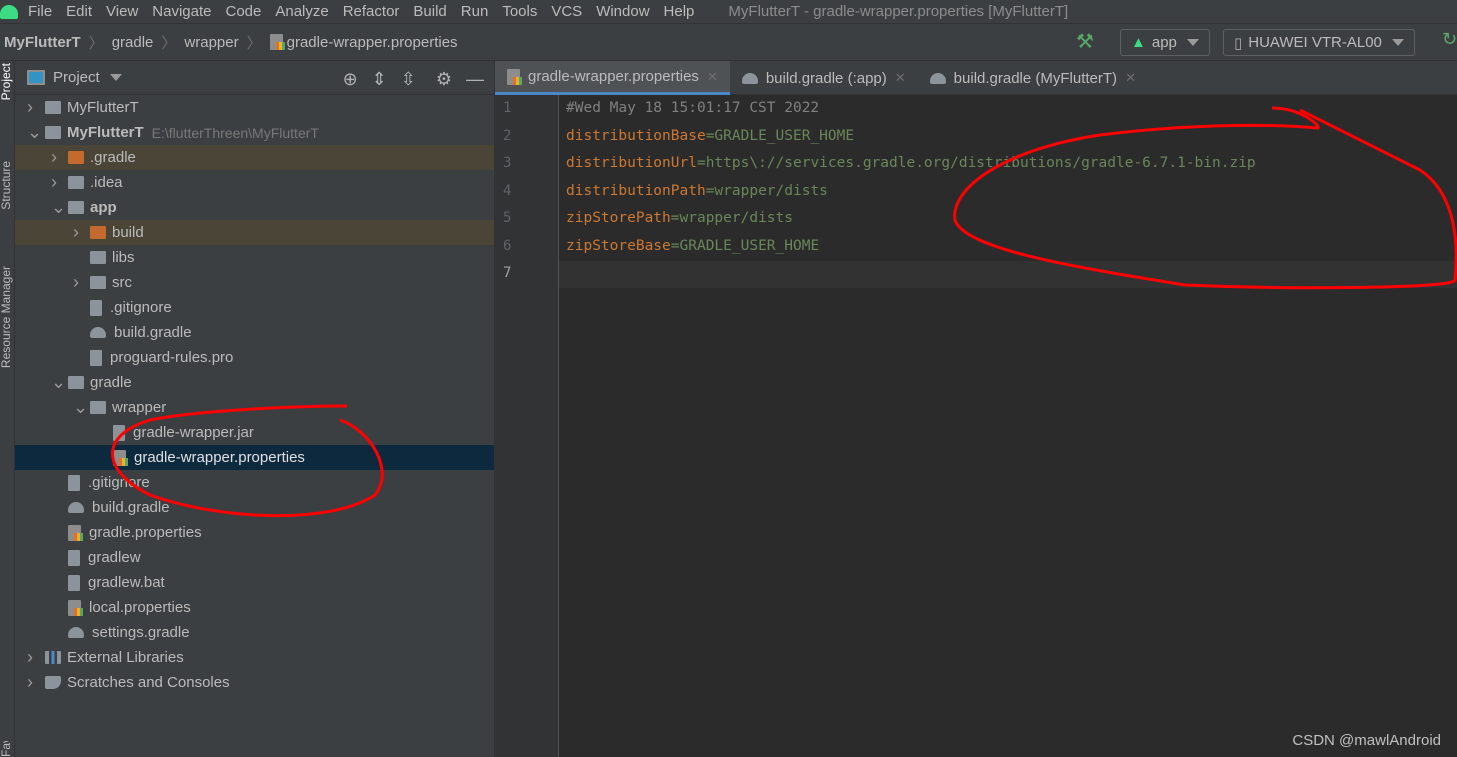  What do you see at coordinates (507, 108) in the screenshot?
I see `line-number: 1` at bounding box center [507, 108].